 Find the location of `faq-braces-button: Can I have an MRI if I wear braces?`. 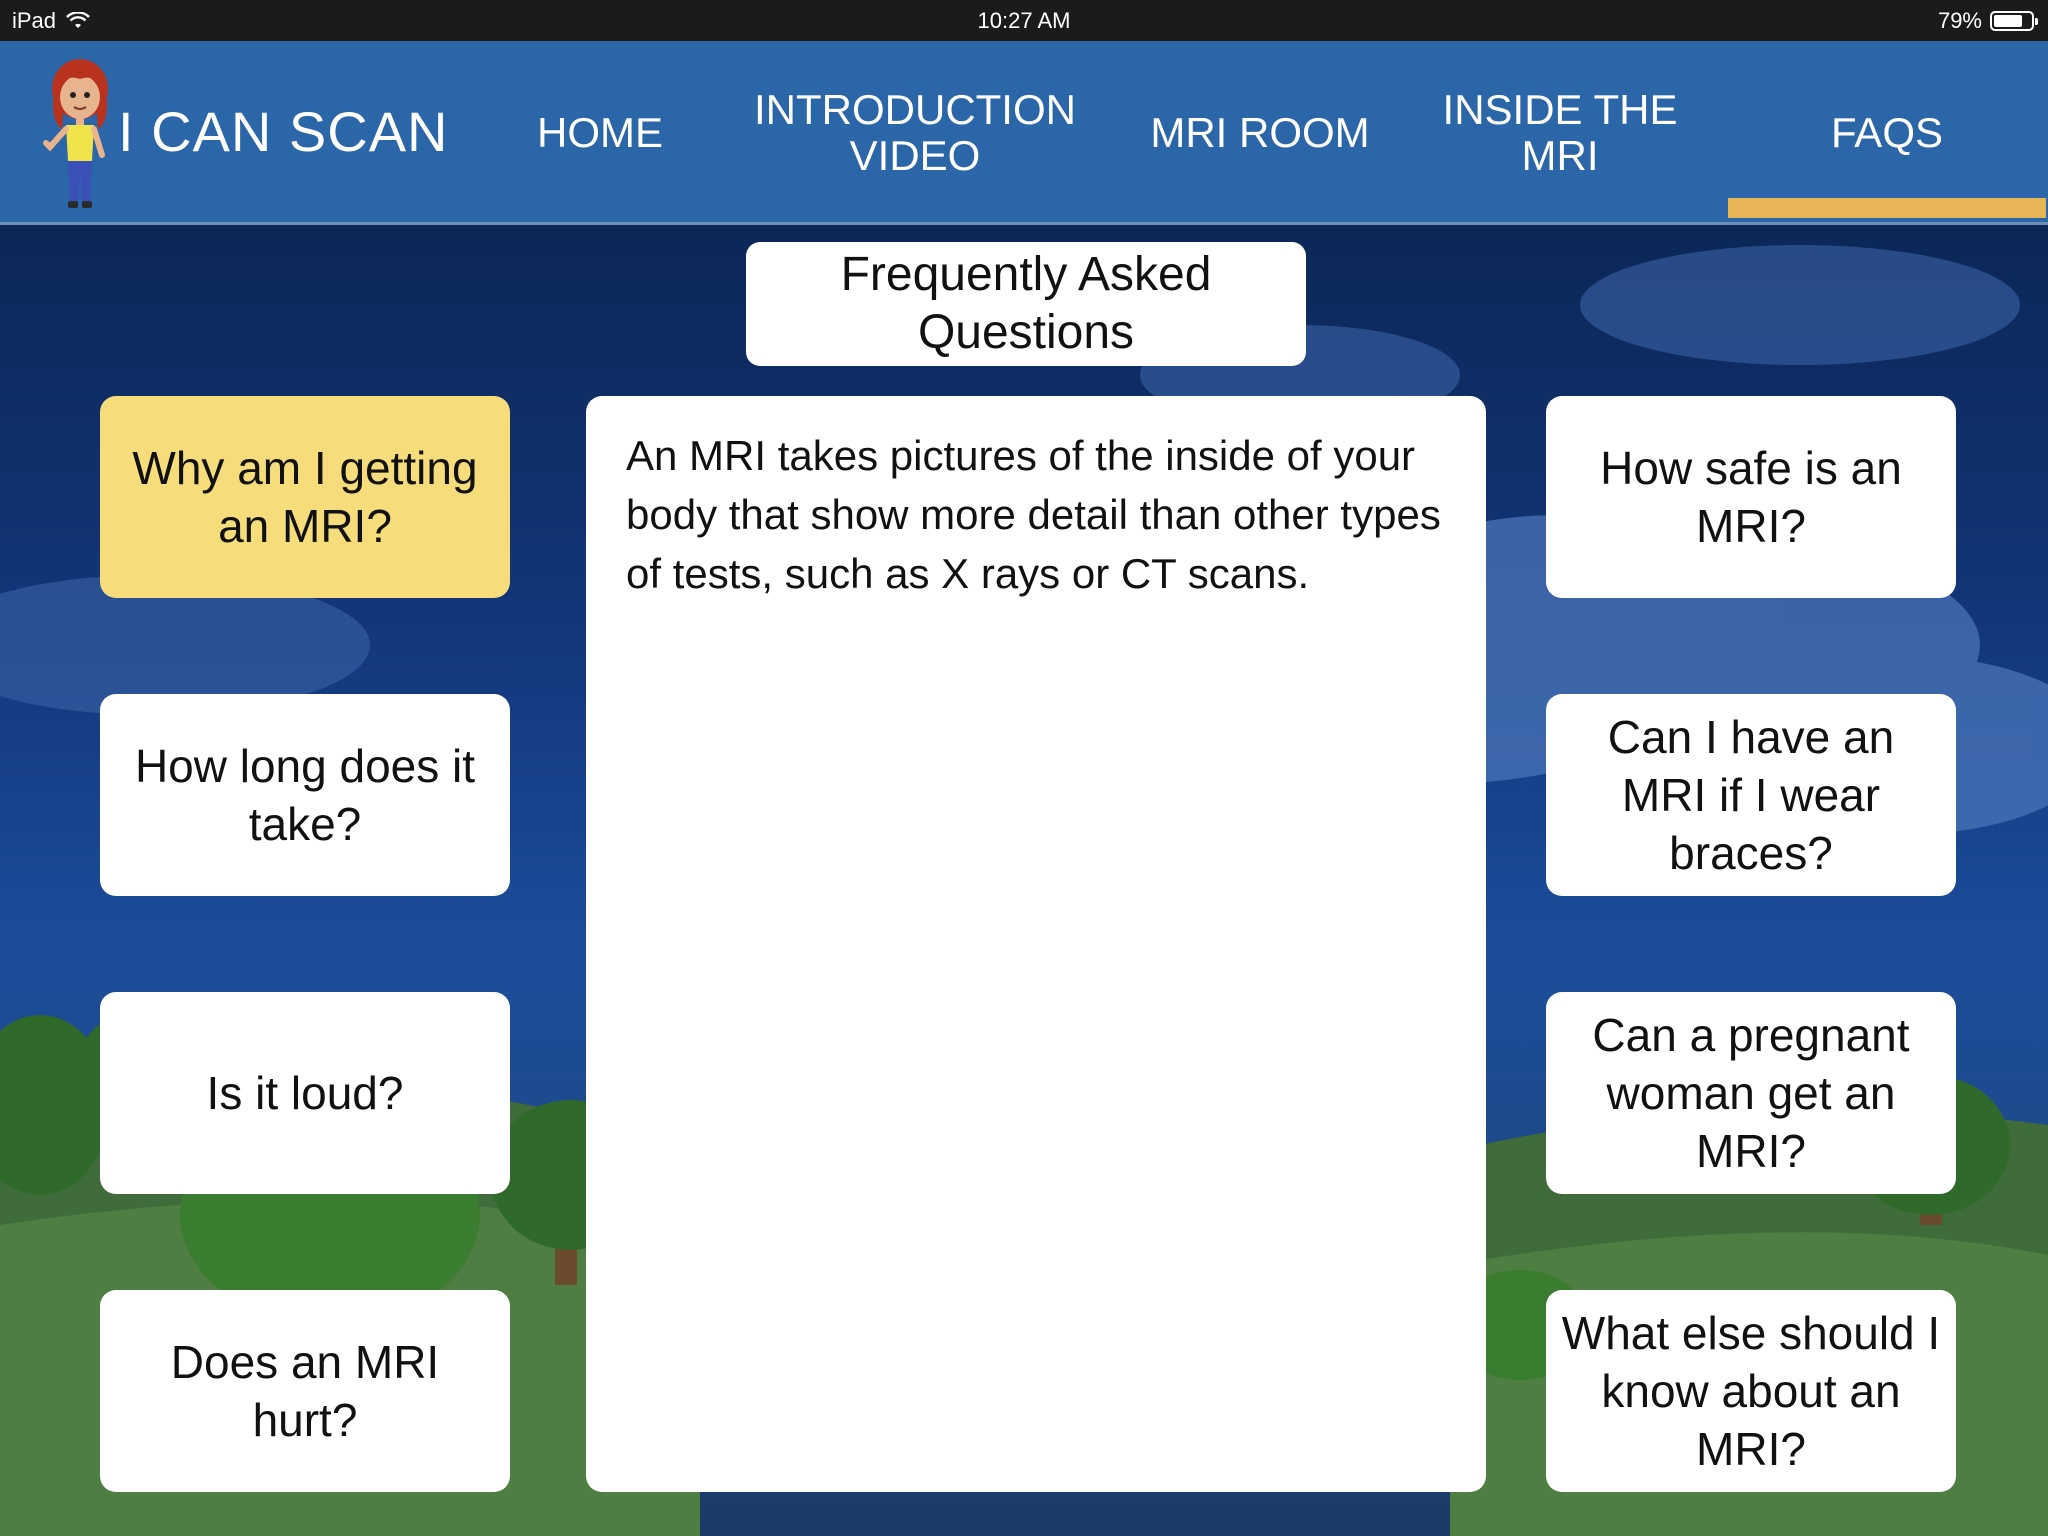

faq-braces-button: Can I have an MRI if I wear braces? is located at coordinates (1751, 795).